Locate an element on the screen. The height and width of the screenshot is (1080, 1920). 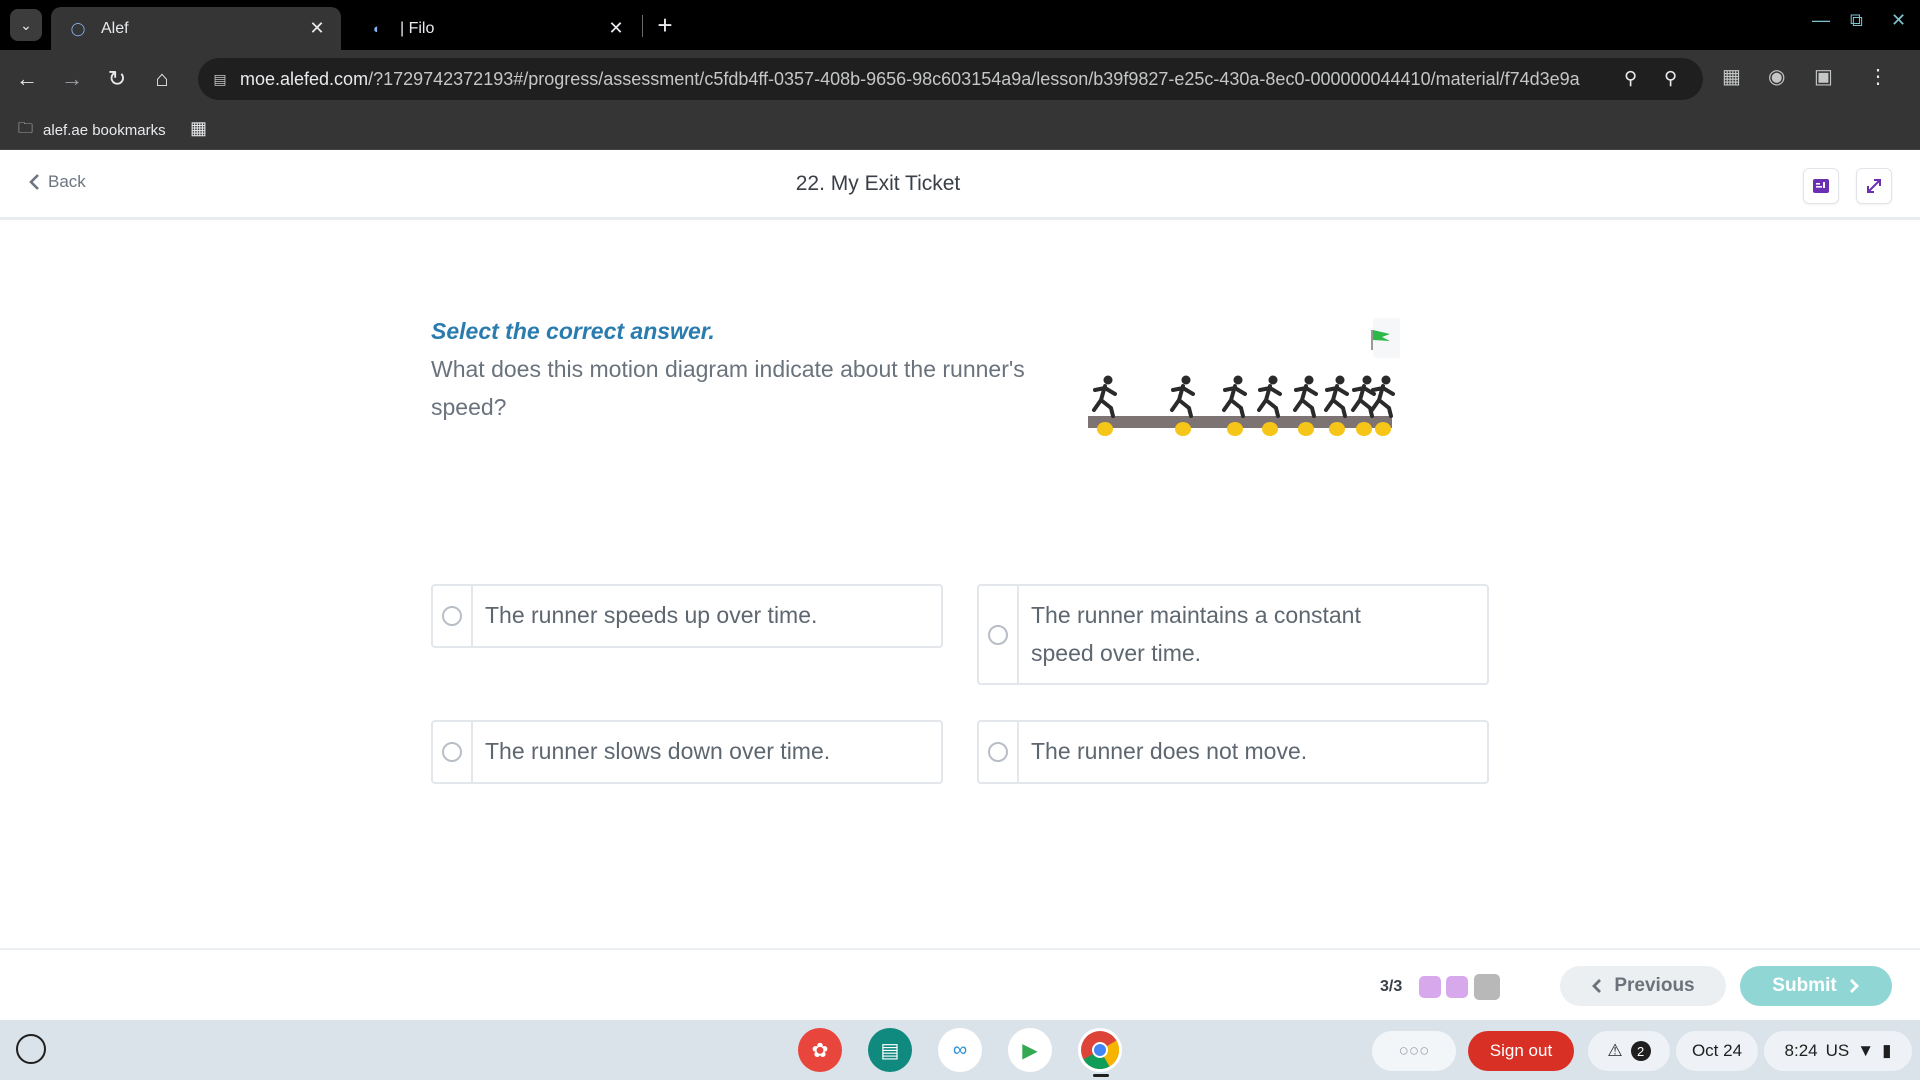
warning-icon: ⚠ is located at coordinates (1615, 1050).